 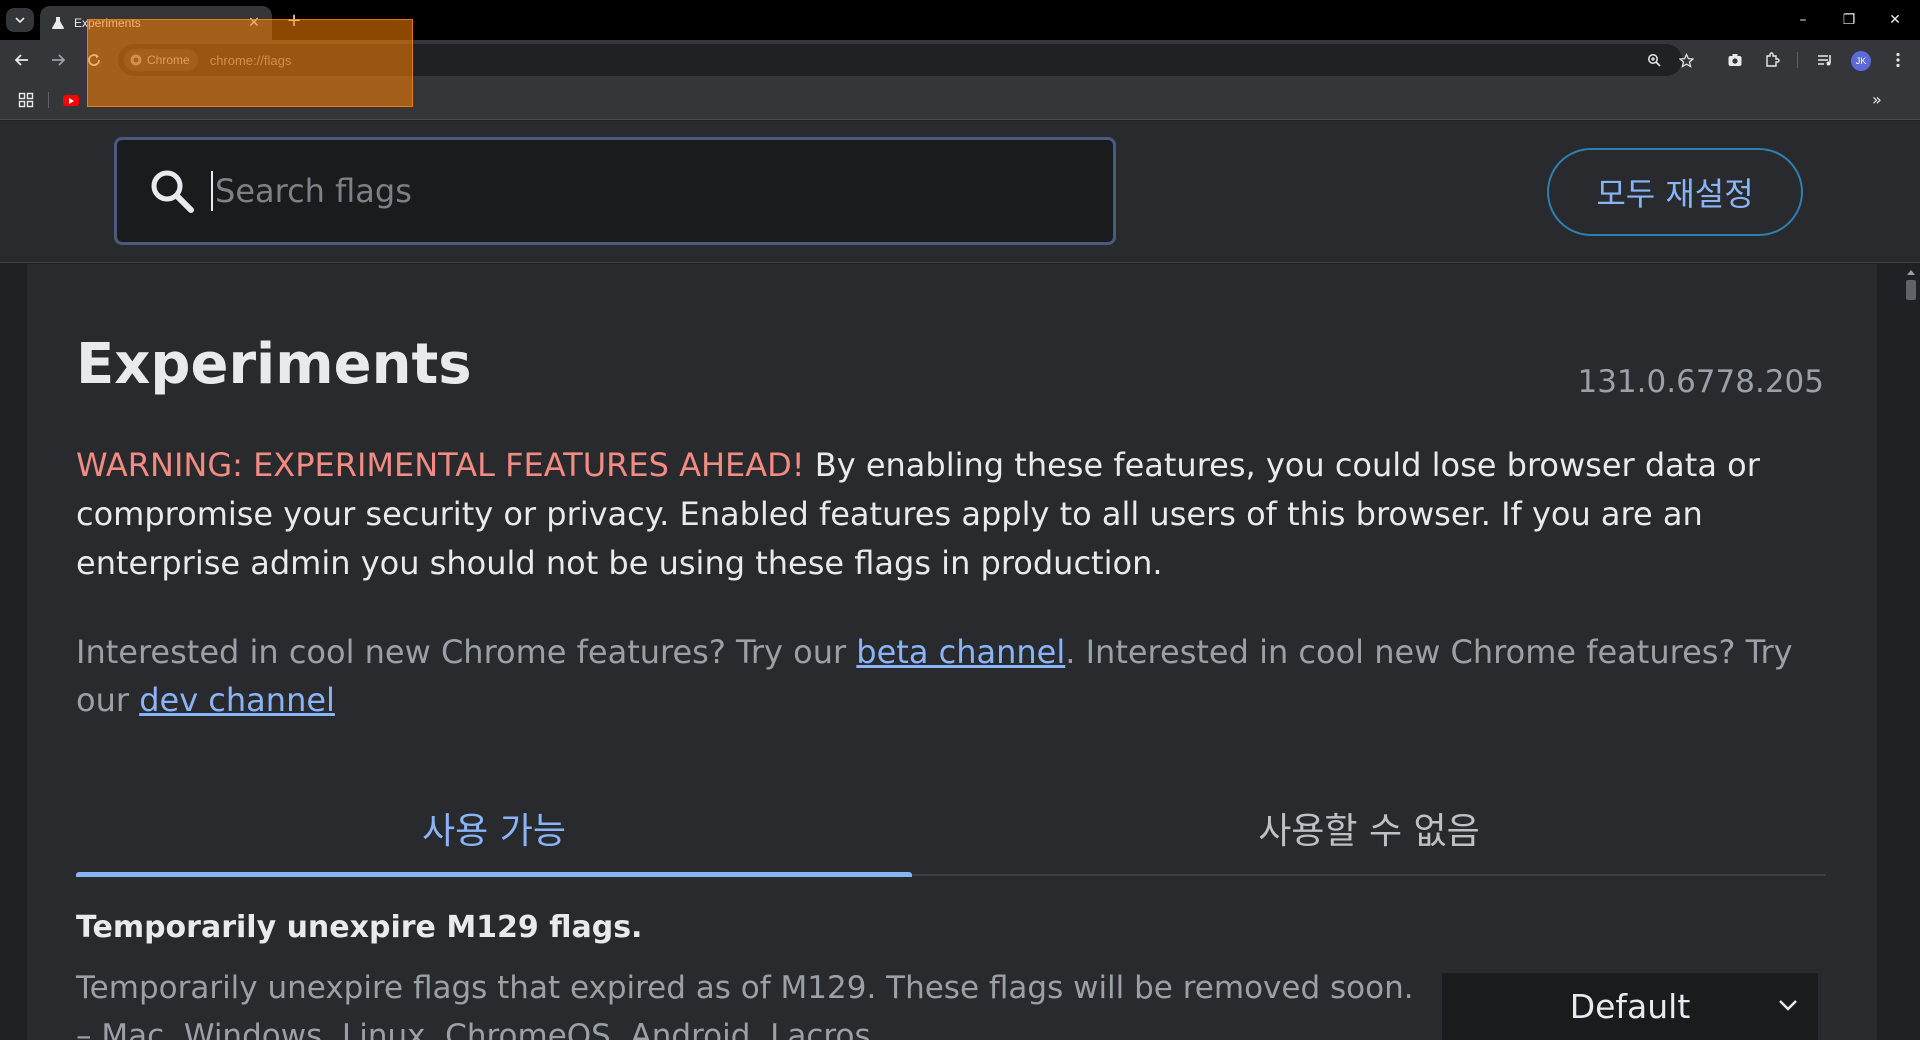 I want to click on scrollbar, so click(x=1911, y=652).